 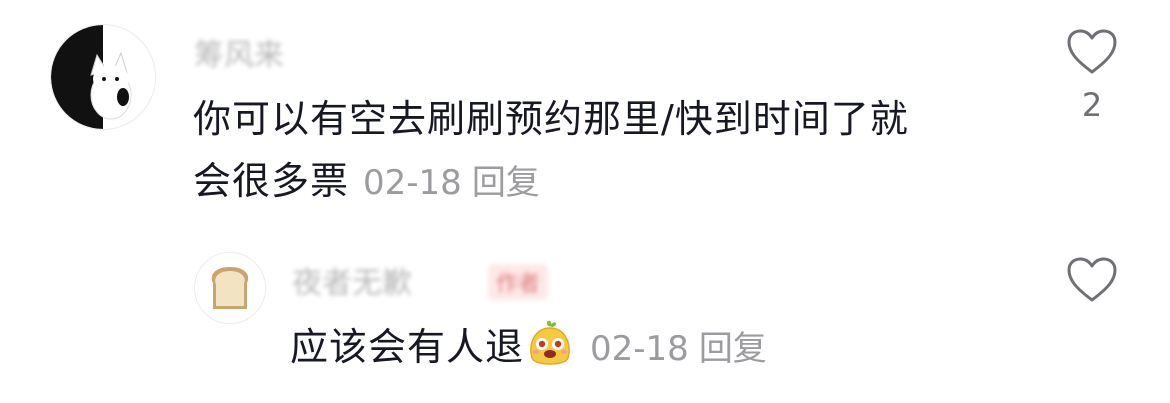 I want to click on smiling-mascot-emoji-icon, so click(x=550, y=342).